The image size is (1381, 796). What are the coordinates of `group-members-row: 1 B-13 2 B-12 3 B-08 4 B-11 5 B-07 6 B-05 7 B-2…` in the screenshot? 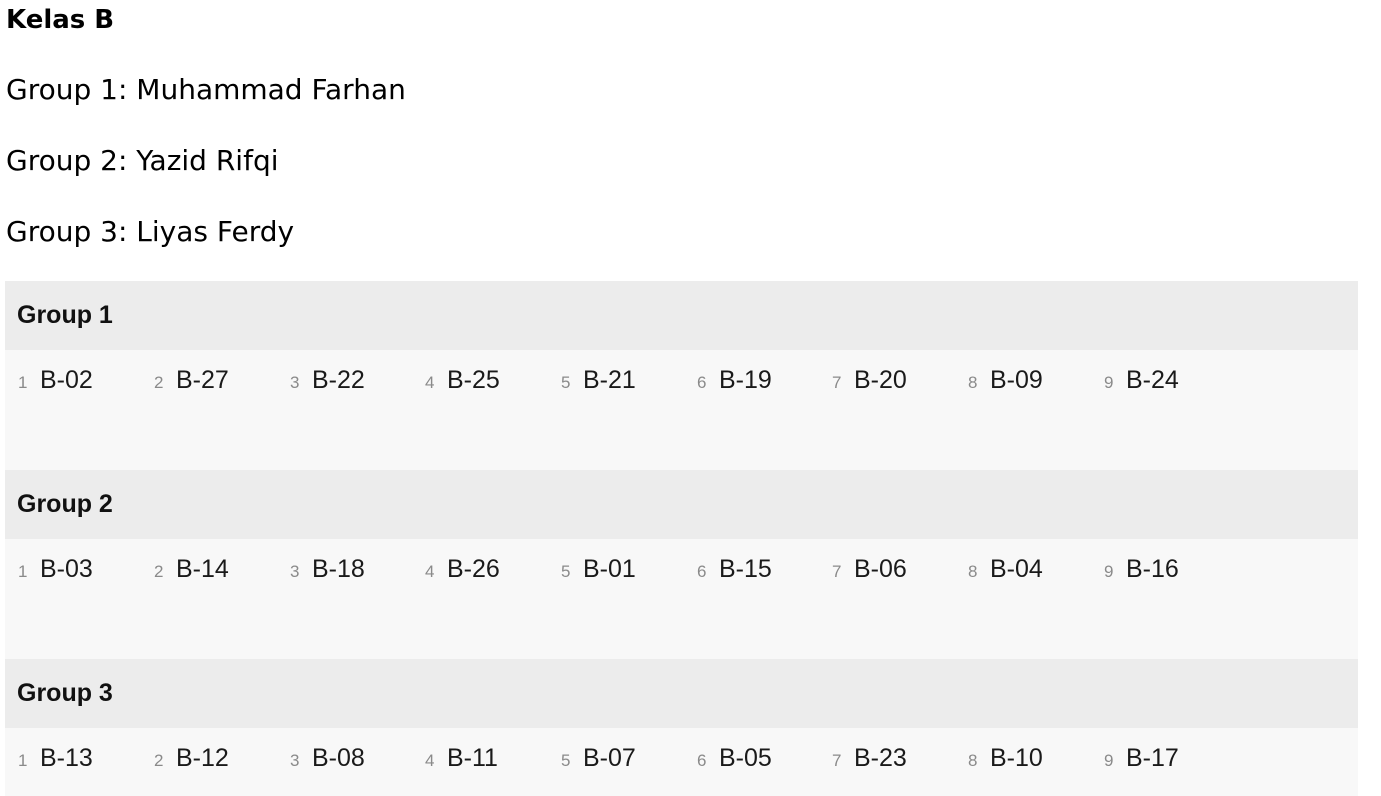 It's located at (681, 762).